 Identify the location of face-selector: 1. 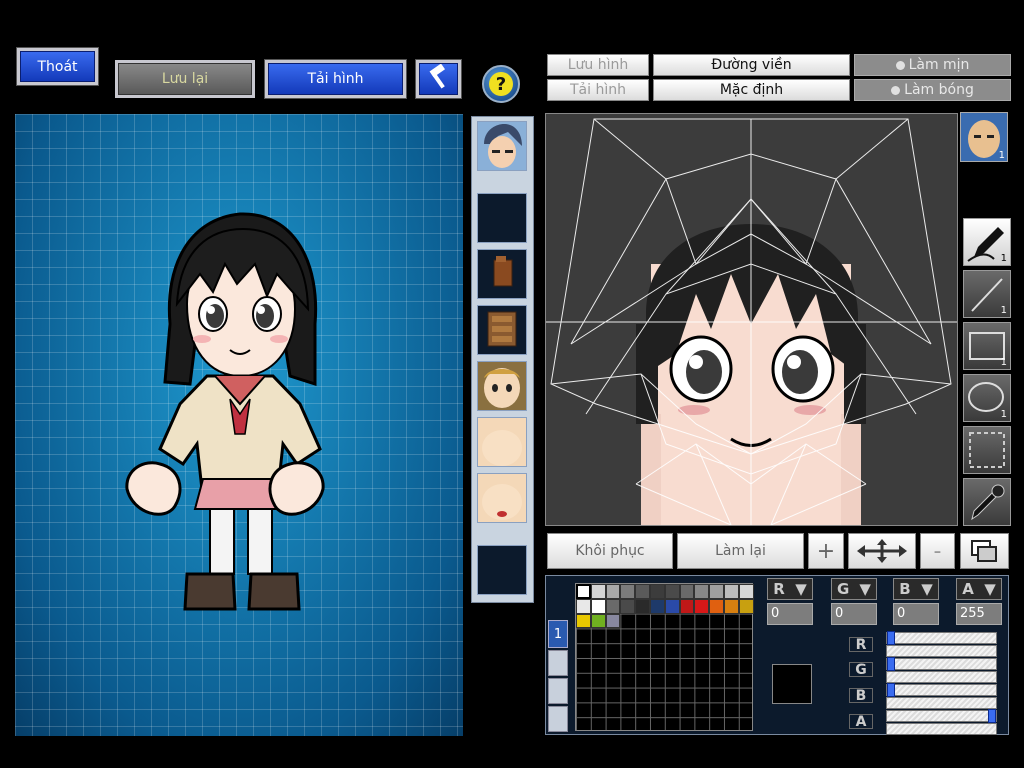
(984, 137).